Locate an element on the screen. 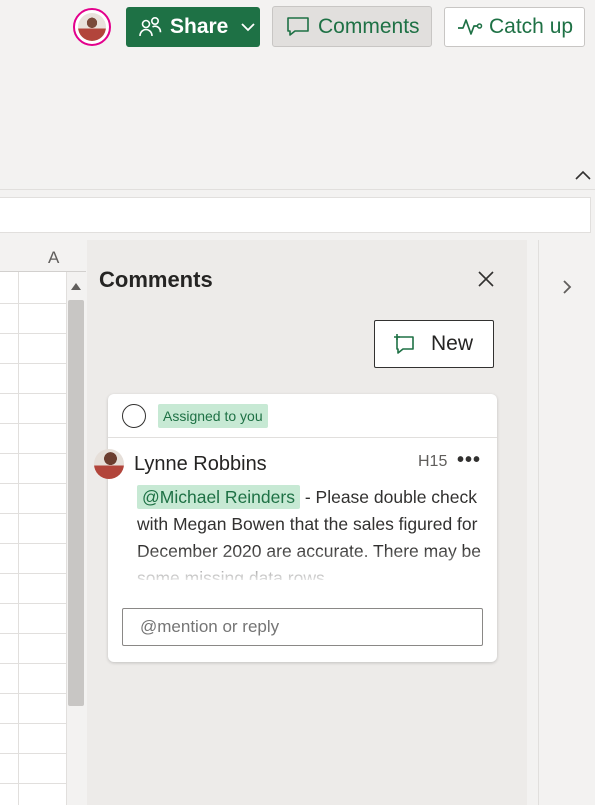 The width and height of the screenshot is (595, 805). author-avatar is located at coordinates (109, 464).